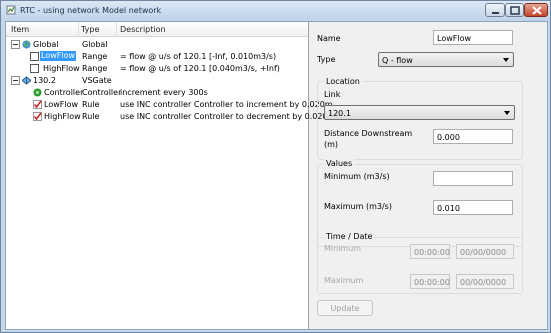 Image resolution: width=551 pixels, height=333 pixels. What do you see at coordinates (95, 44) in the screenshot?
I see `tree-type-label: Global` at bounding box center [95, 44].